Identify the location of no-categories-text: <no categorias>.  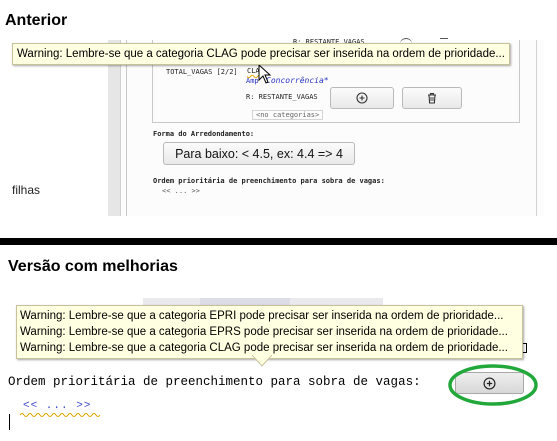
(288, 115).